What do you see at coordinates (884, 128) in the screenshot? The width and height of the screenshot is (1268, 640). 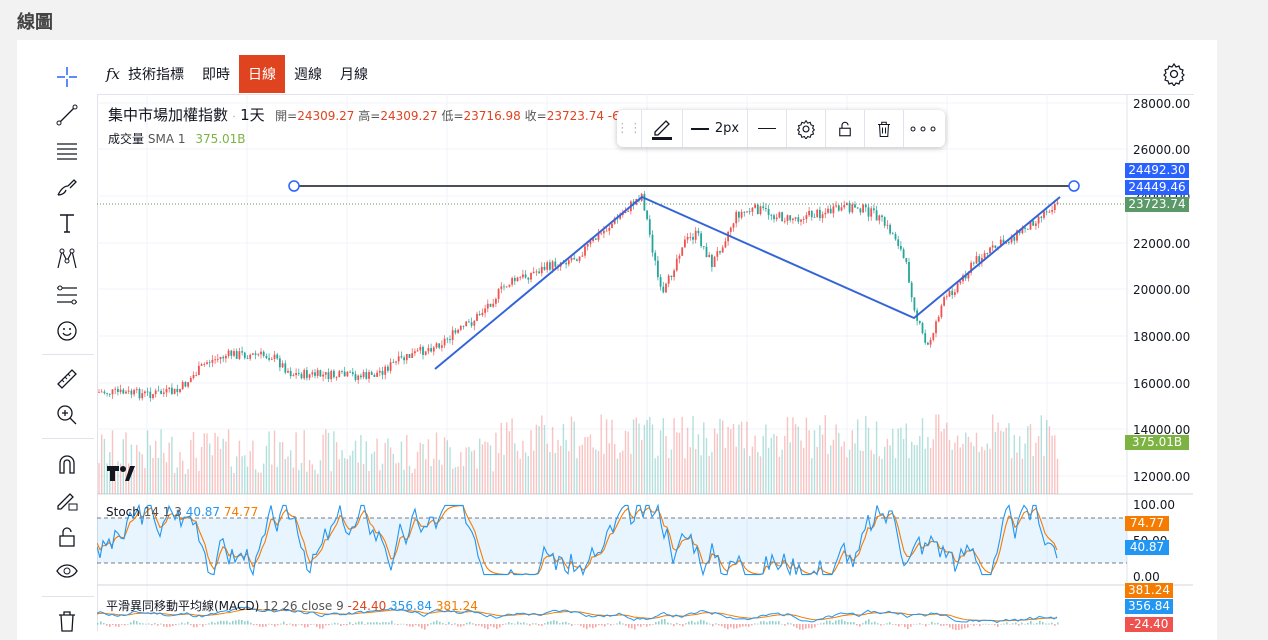 I see `delete-drawing-icon` at bounding box center [884, 128].